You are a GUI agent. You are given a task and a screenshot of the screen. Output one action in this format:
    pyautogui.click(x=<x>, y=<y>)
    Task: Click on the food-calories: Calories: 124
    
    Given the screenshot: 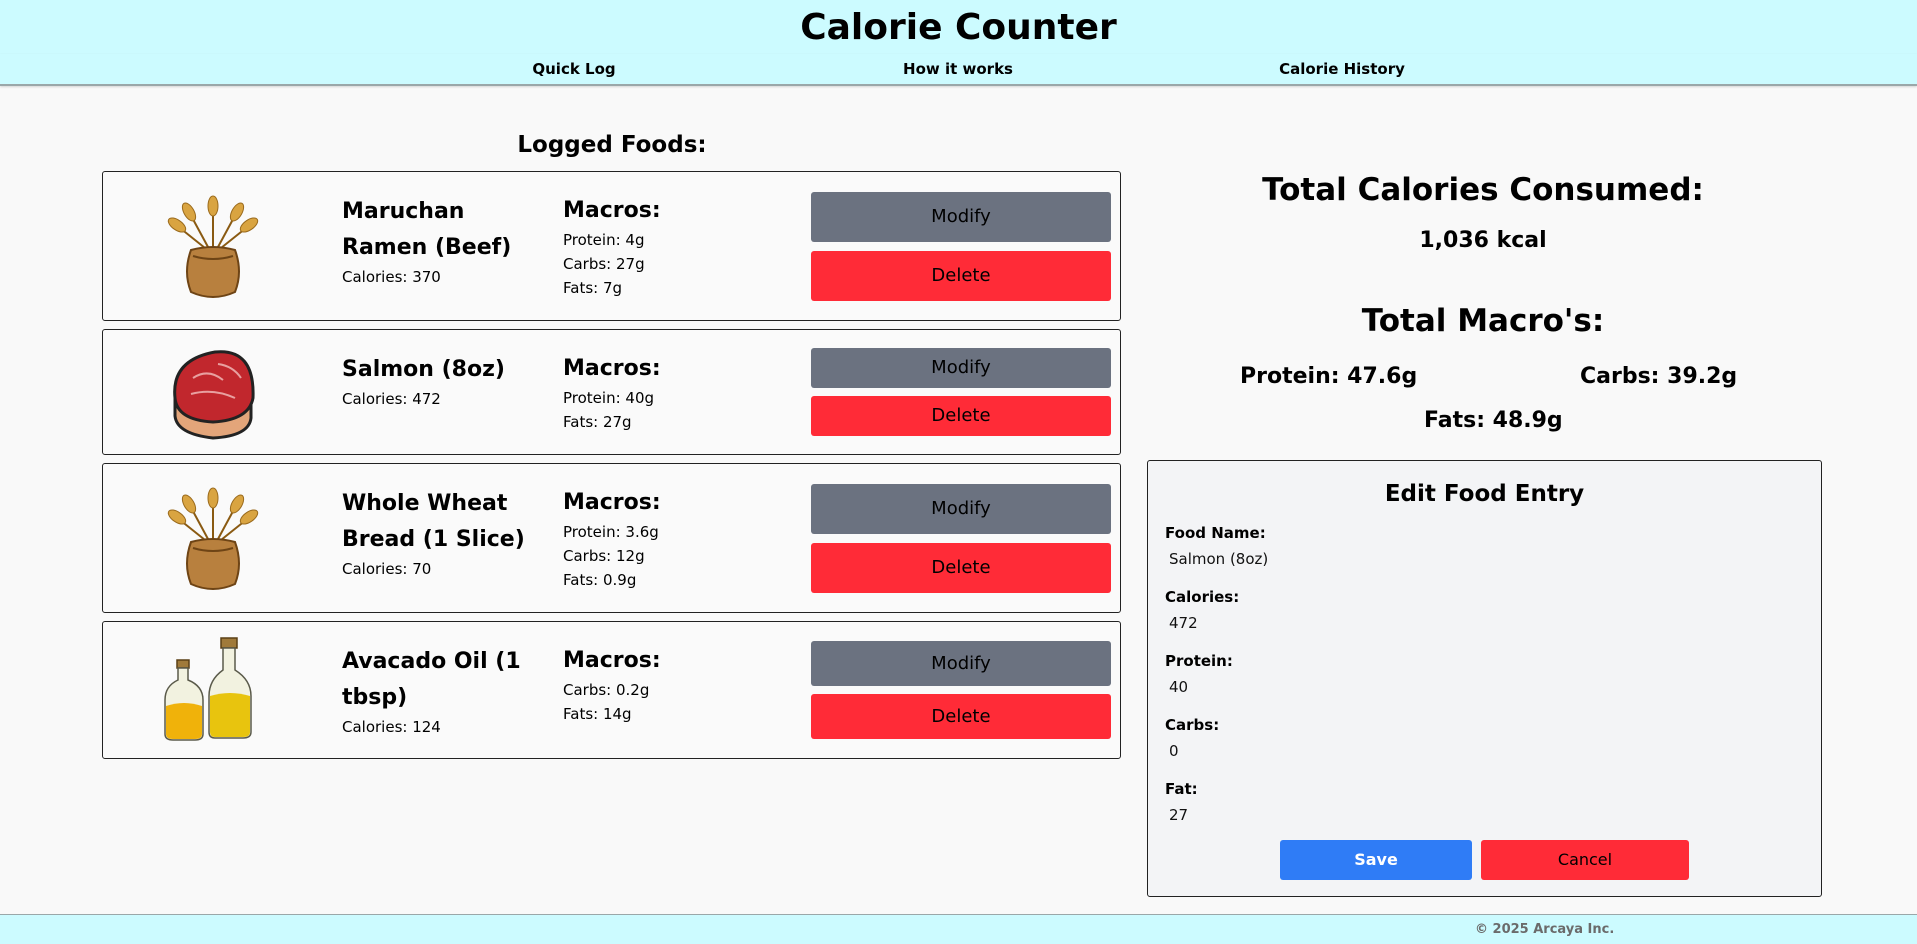 What is the action you would take?
    pyautogui.click(x=391, y=727)
    